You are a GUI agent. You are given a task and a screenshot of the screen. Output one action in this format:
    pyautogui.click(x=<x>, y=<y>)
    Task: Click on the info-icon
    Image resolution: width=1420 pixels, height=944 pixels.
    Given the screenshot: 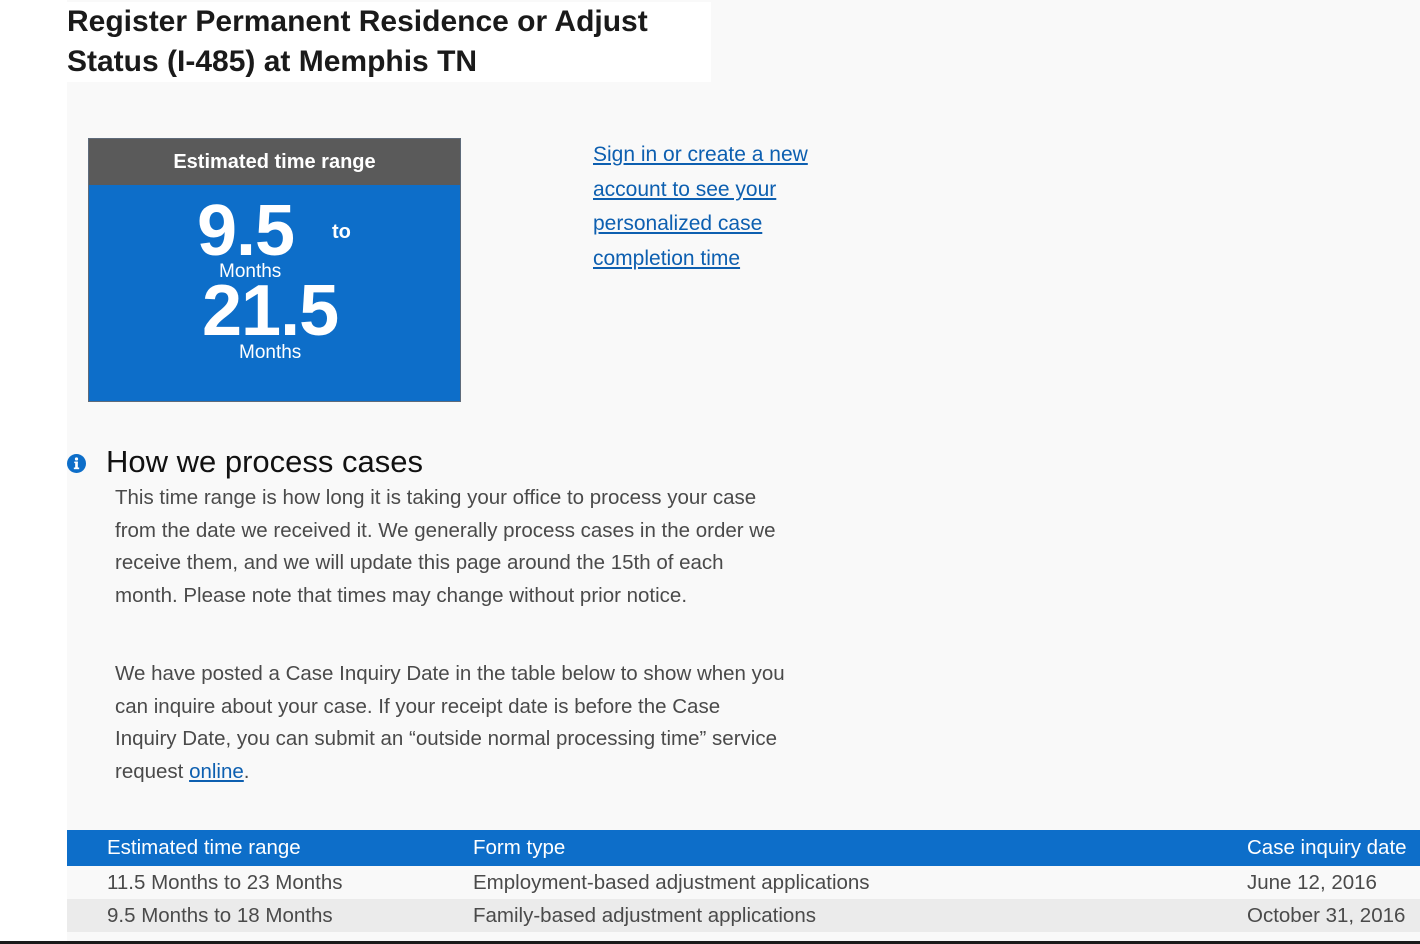 What is the action you would take?
    pyautogui.click(x=76, y=463)
    